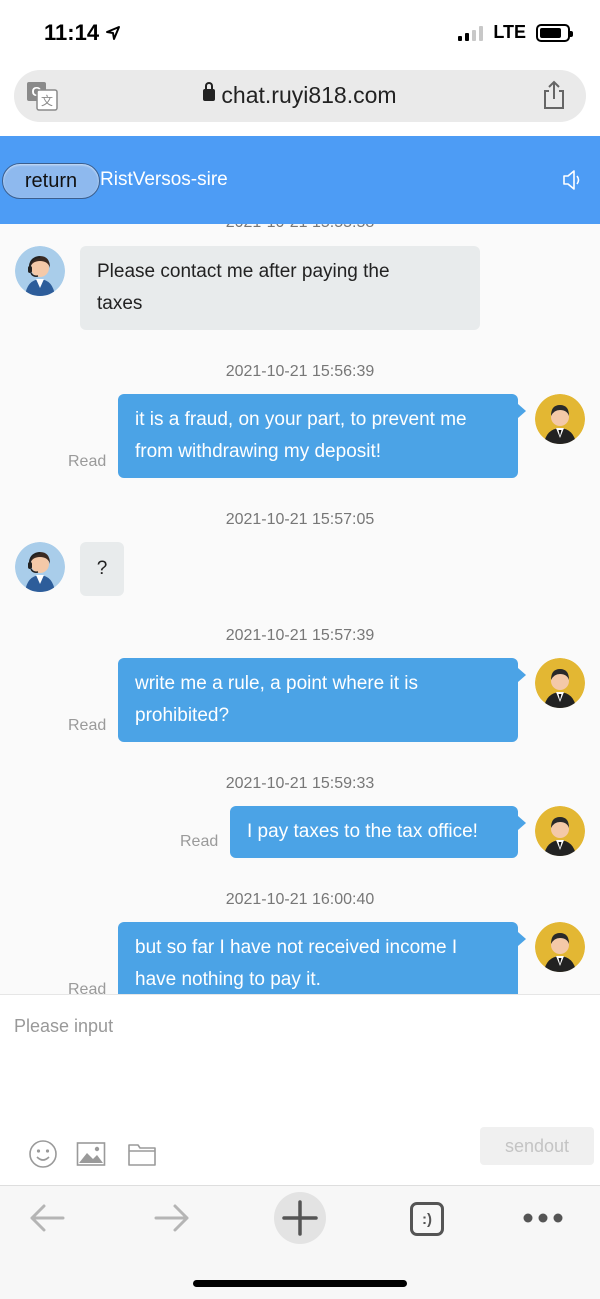  I want to click on message-text: ?, so click(102, 568).